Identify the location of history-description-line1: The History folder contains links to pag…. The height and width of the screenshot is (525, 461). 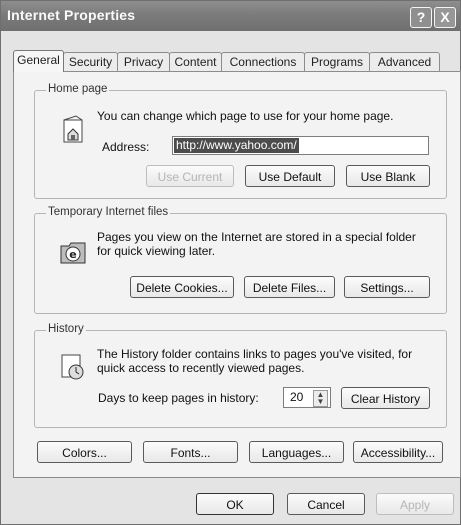
(255, 354).